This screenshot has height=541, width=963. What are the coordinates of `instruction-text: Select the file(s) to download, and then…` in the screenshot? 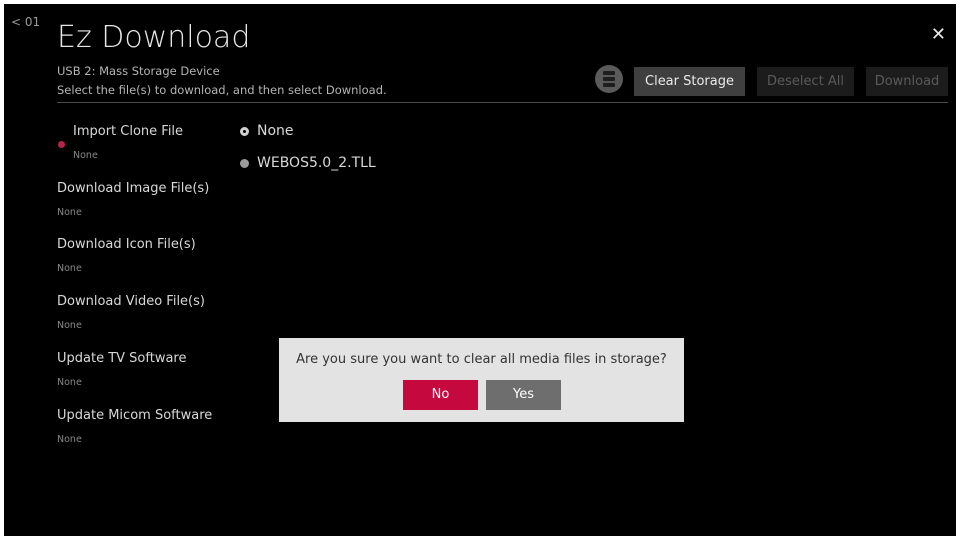 It's located at (222, 90).